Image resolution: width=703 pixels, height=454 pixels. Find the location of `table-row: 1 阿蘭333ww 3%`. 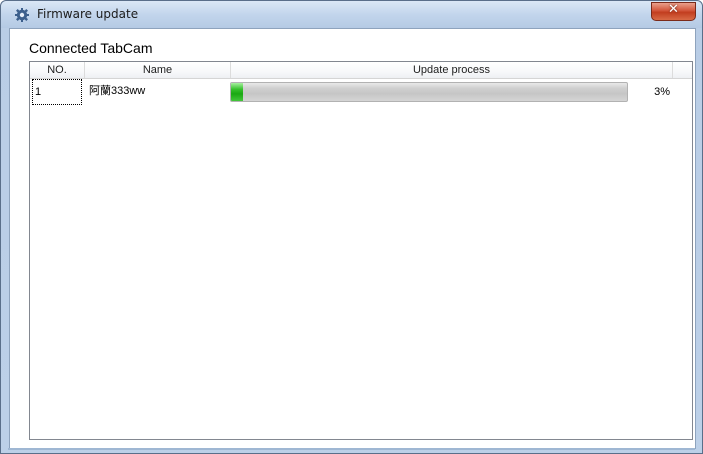

table-row: 1 阿蘭333ww 3% is located at coordinates (361, 92).